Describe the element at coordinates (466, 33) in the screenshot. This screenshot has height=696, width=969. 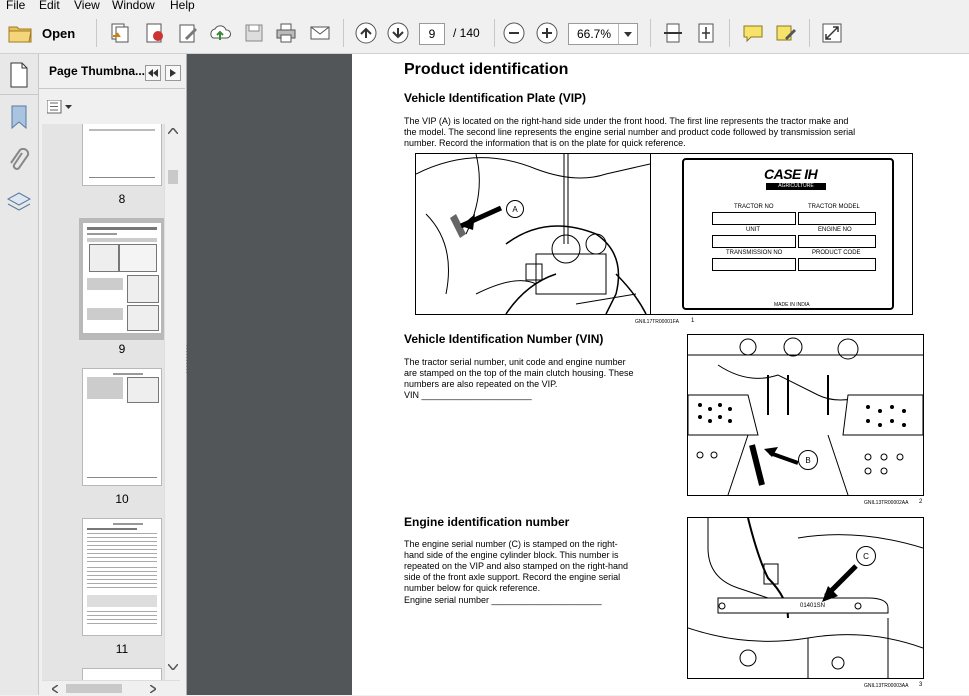
I see `page-total: / 140` at that location.